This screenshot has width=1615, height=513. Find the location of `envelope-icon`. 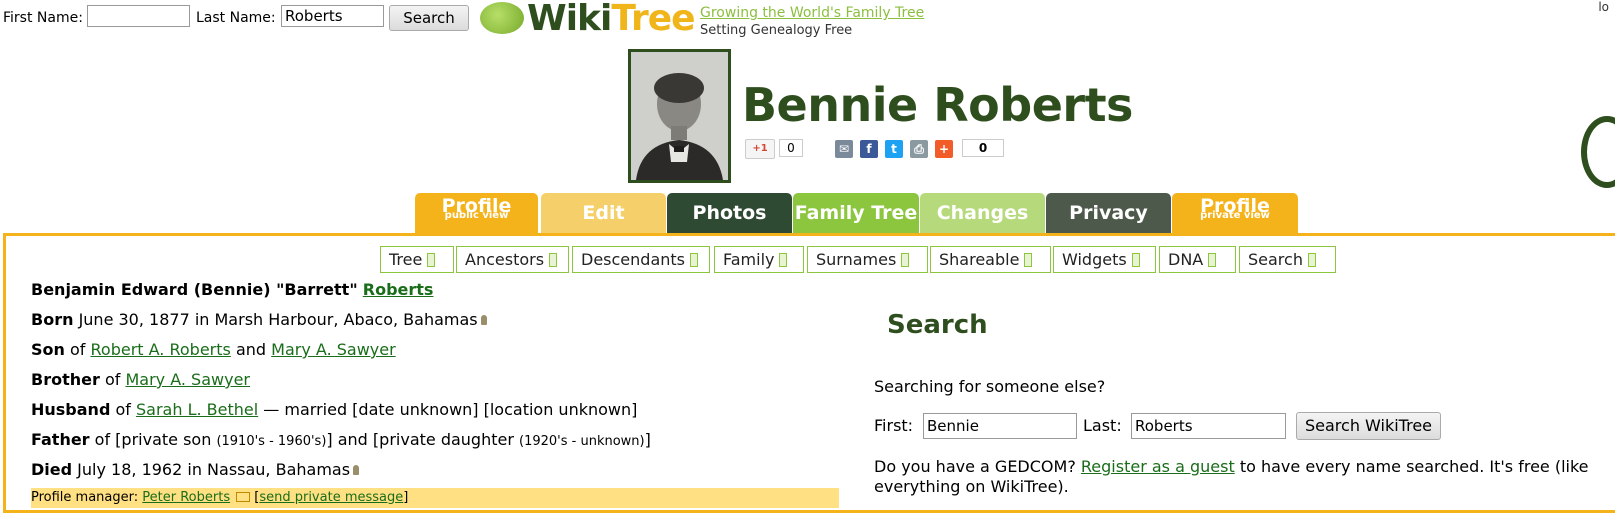

envelope-icon is located at coordinates (243, 497).